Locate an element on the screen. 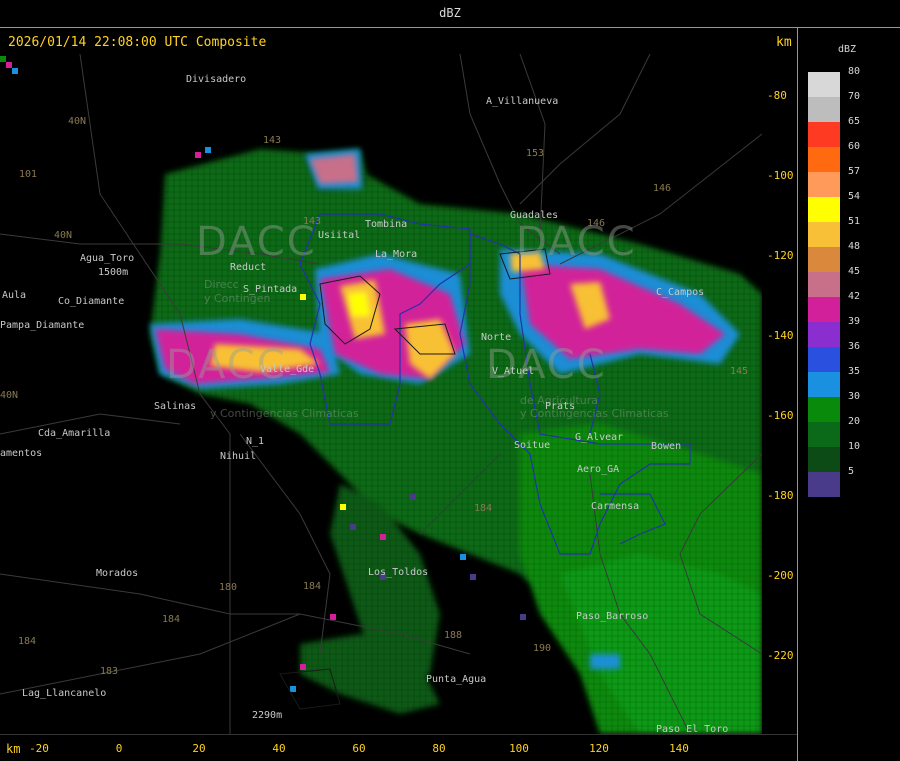  place-label: Nihuil is located at coordinates (238, 456).